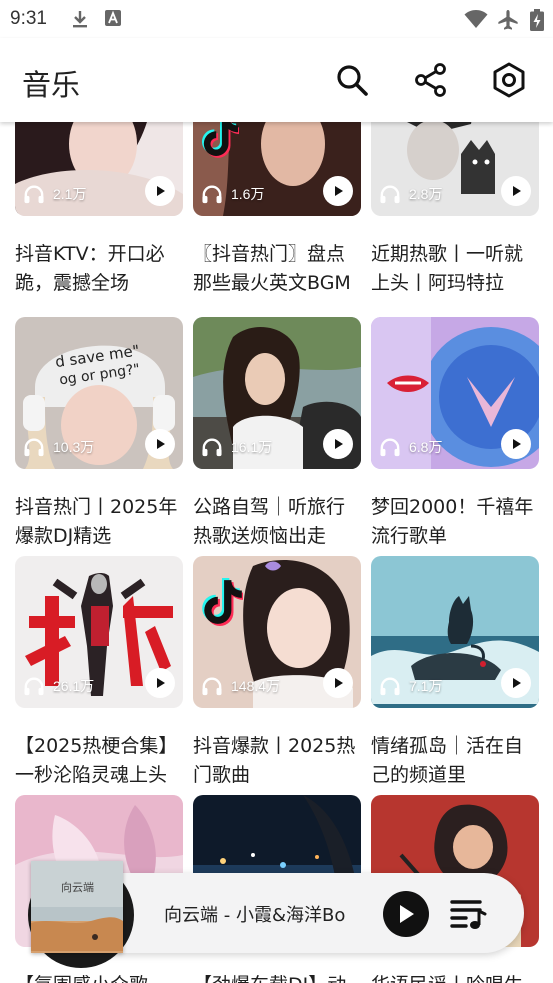  Describe the element at coordinates (236, 447) in the screenshot. I see `play-count: 16.1万` at that location.